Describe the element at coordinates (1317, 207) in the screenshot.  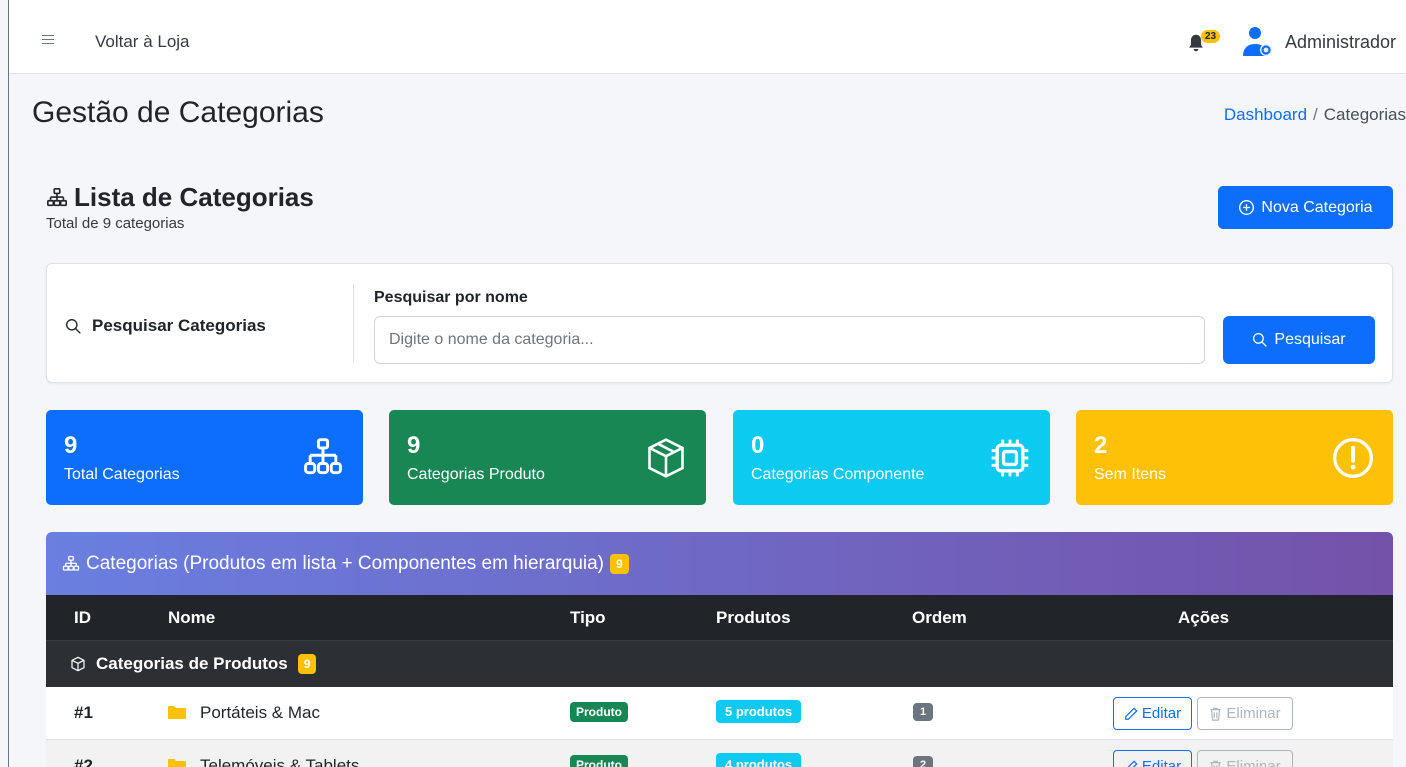
I see `new-category-label: Nova Categoria` at that location.